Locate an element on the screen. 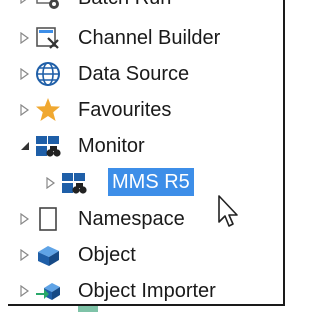  tree-item-data-source: Data Source is located at coordinates (145, 74).